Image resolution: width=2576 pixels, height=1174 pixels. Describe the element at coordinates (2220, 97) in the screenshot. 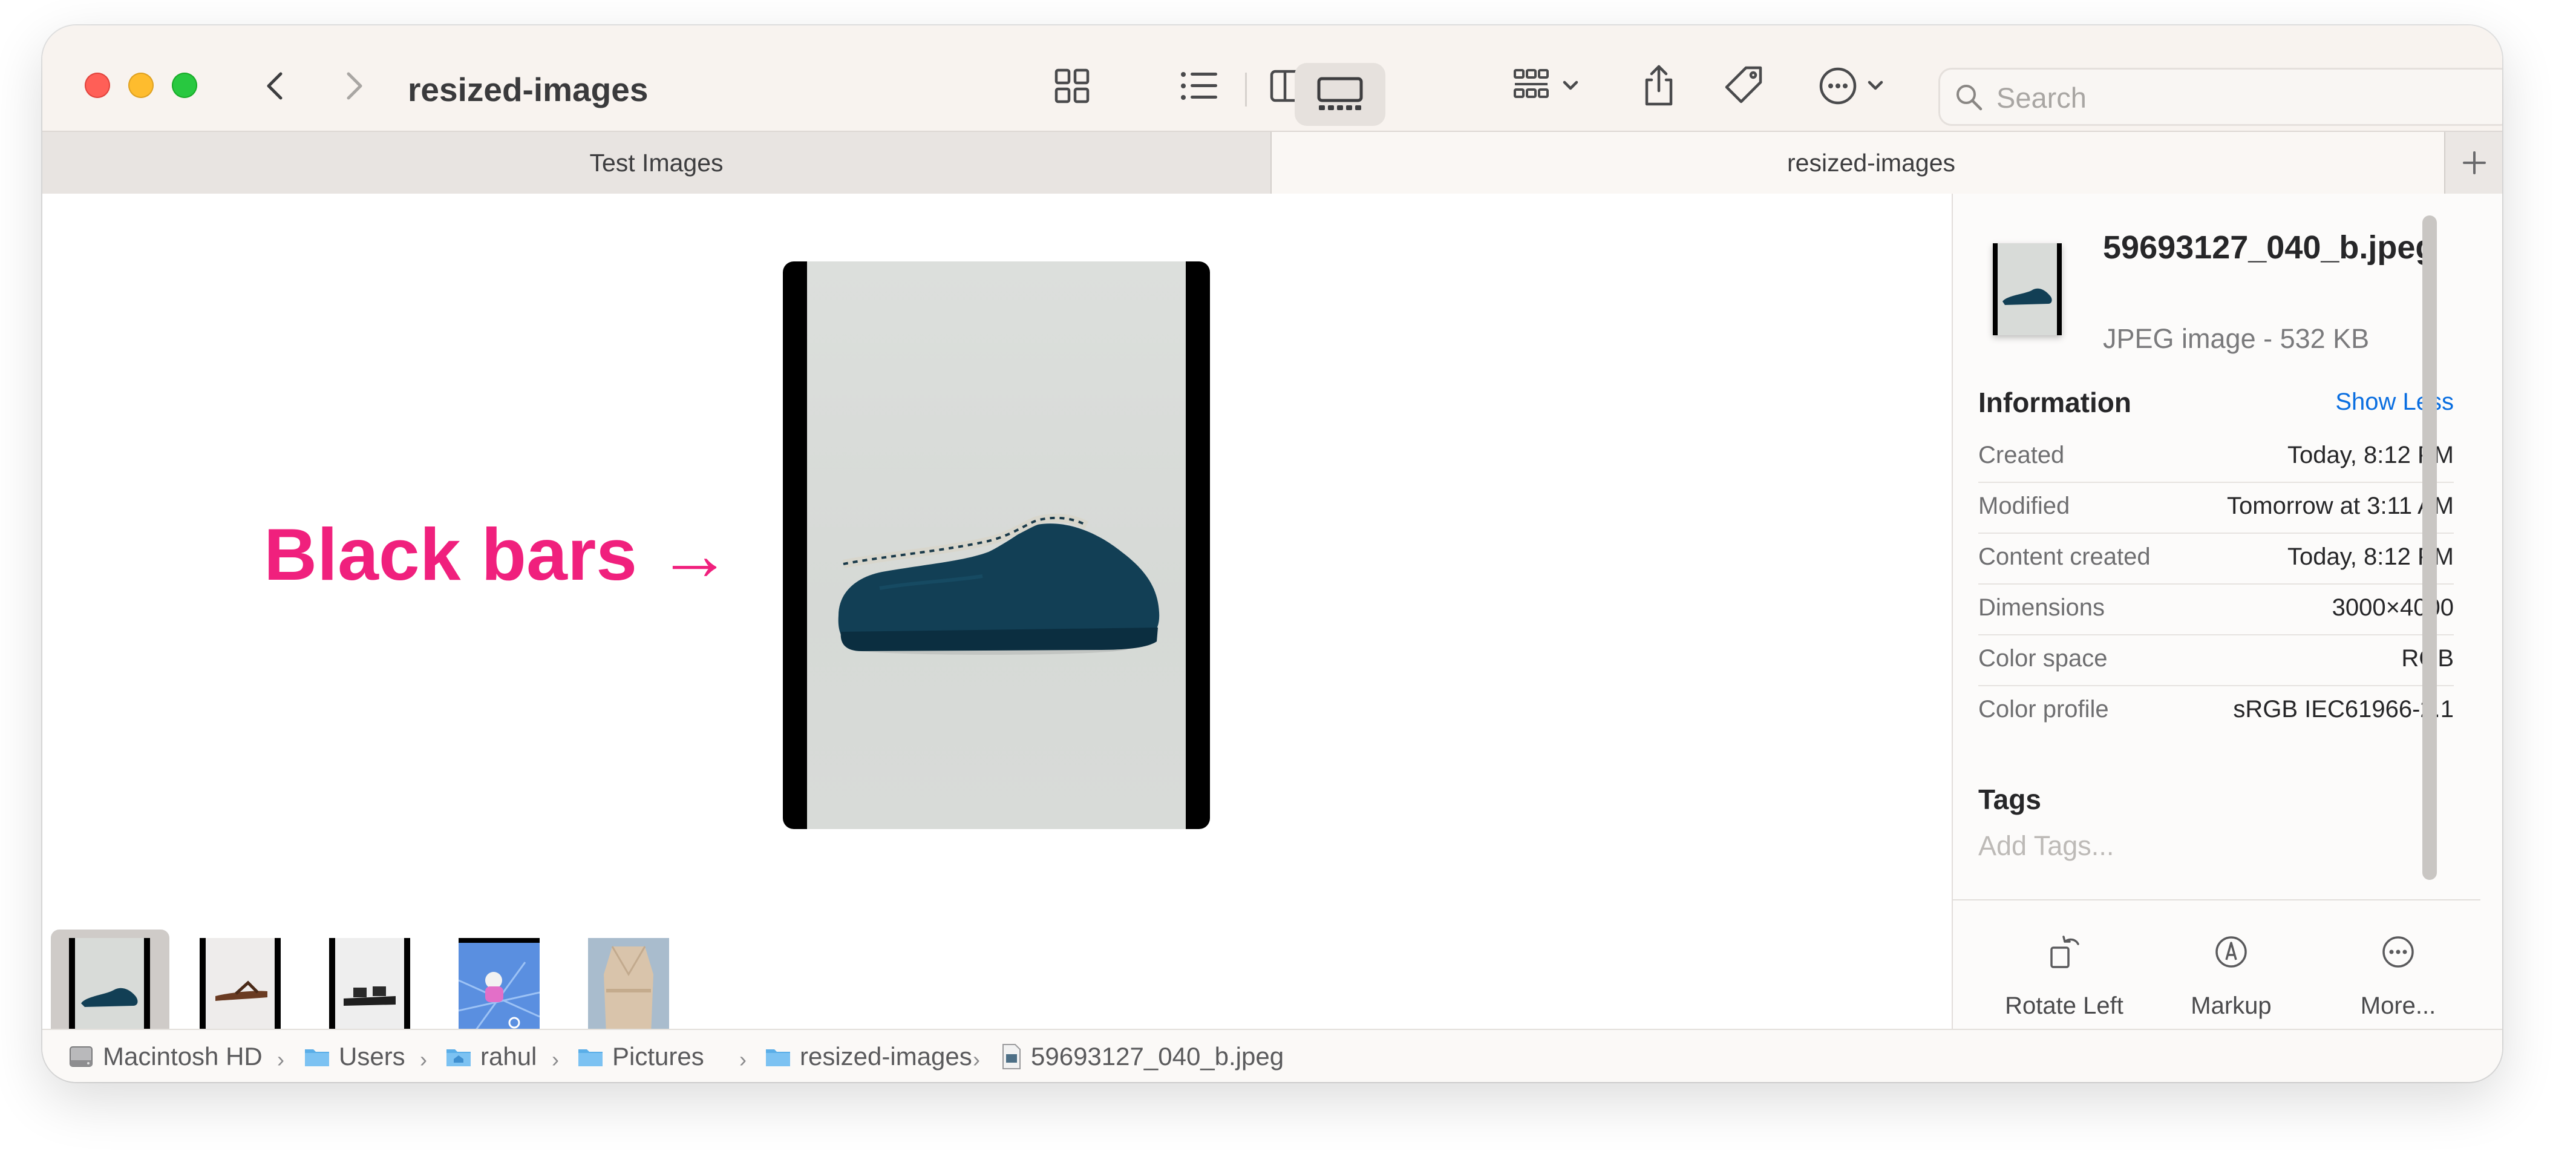

I see `search-field: Search` at that location.